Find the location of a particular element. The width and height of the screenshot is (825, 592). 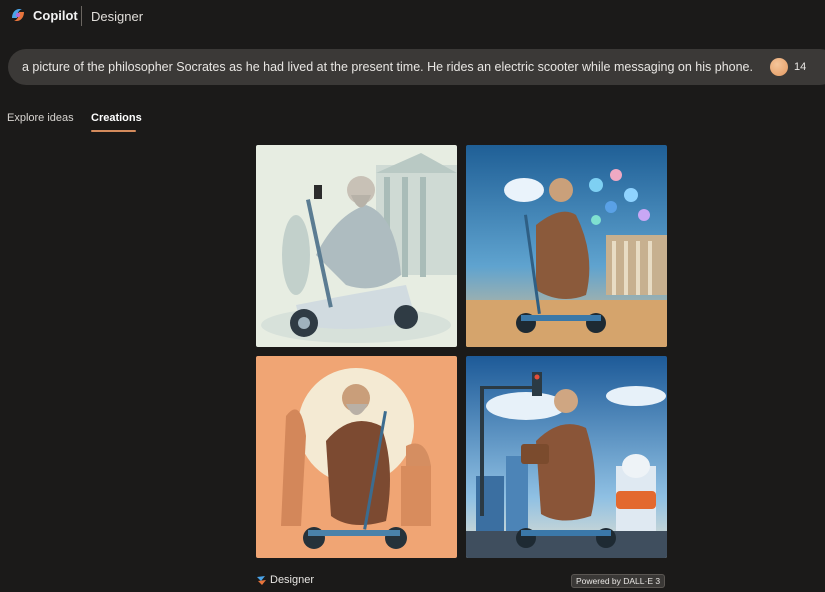

designer-label: Designer is located at coordinates (292, 580).